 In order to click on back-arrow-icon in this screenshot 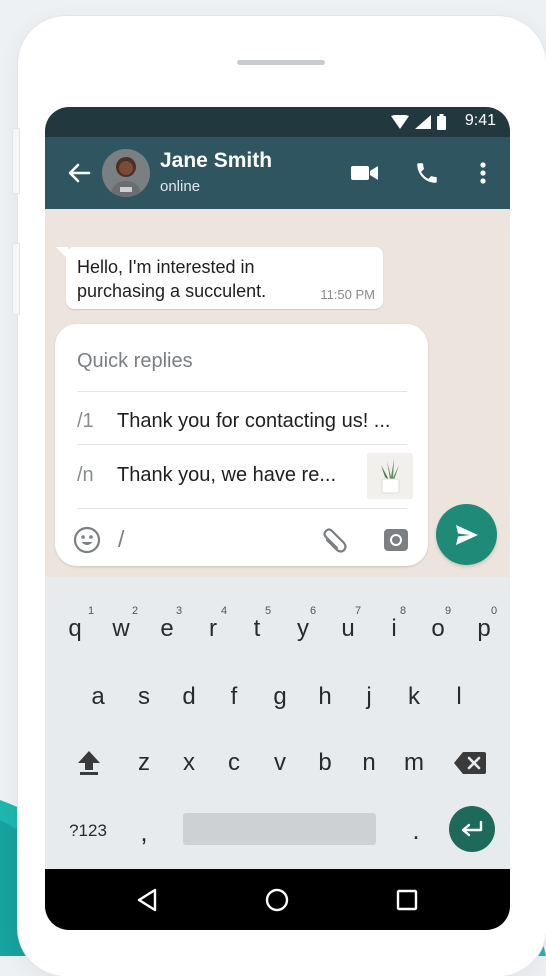, I will do `click(79, 173)`.